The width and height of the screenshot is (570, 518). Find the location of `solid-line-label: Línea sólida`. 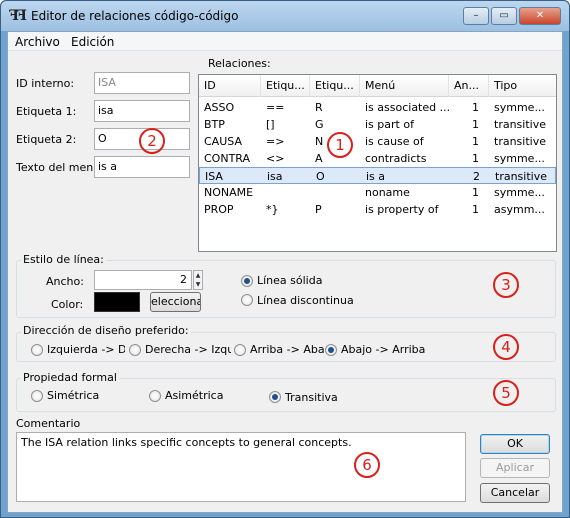

solid-line-label: Línea sólida is located at coordinates (290, 280).